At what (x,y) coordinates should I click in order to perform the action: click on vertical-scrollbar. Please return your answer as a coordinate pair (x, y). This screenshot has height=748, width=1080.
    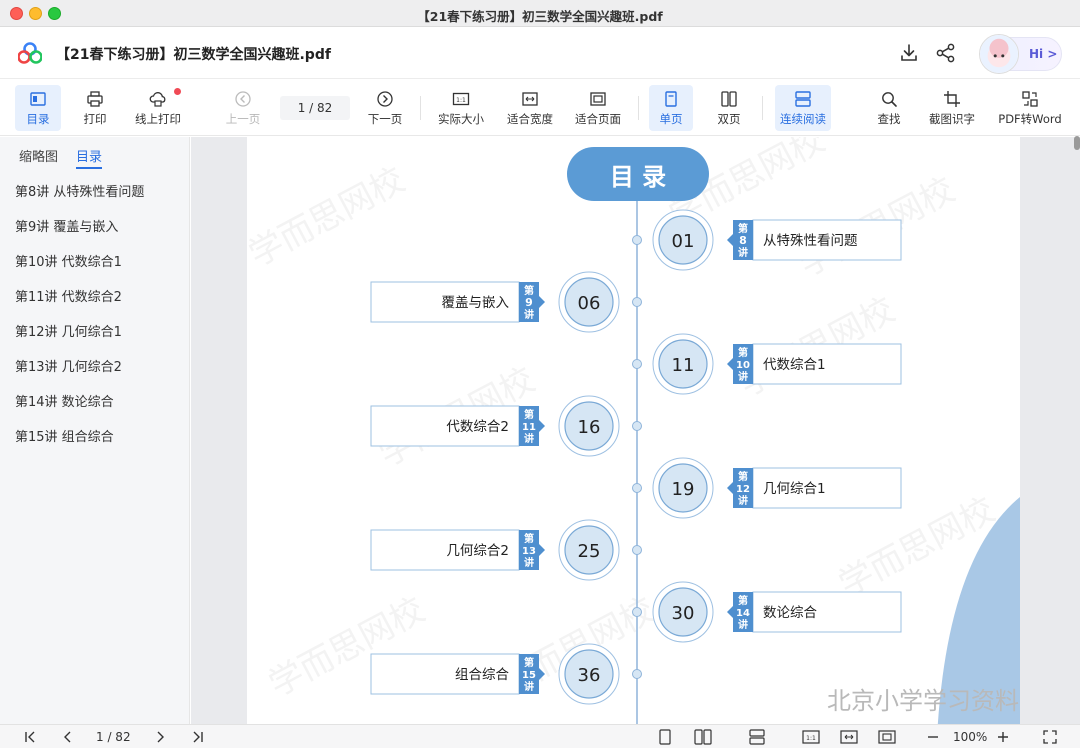
    Looking at the image, I should click on (1077, 143).